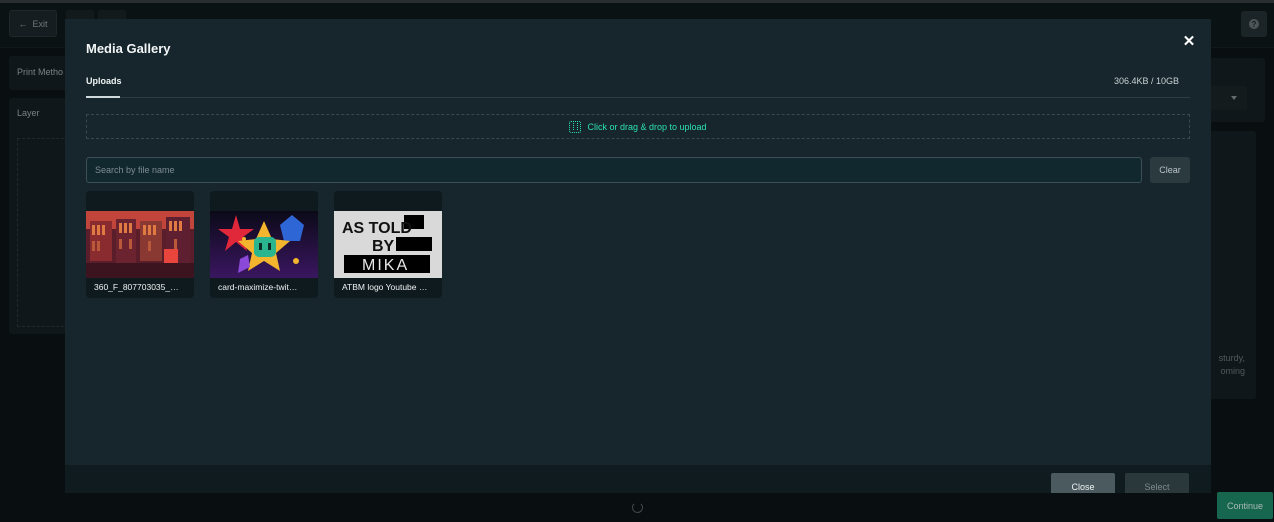 Image resolution: width=1274 pixels, height=522 pixels. I want to click on dropzone-label: Click or drag & drop to upload, so click(647, 126).